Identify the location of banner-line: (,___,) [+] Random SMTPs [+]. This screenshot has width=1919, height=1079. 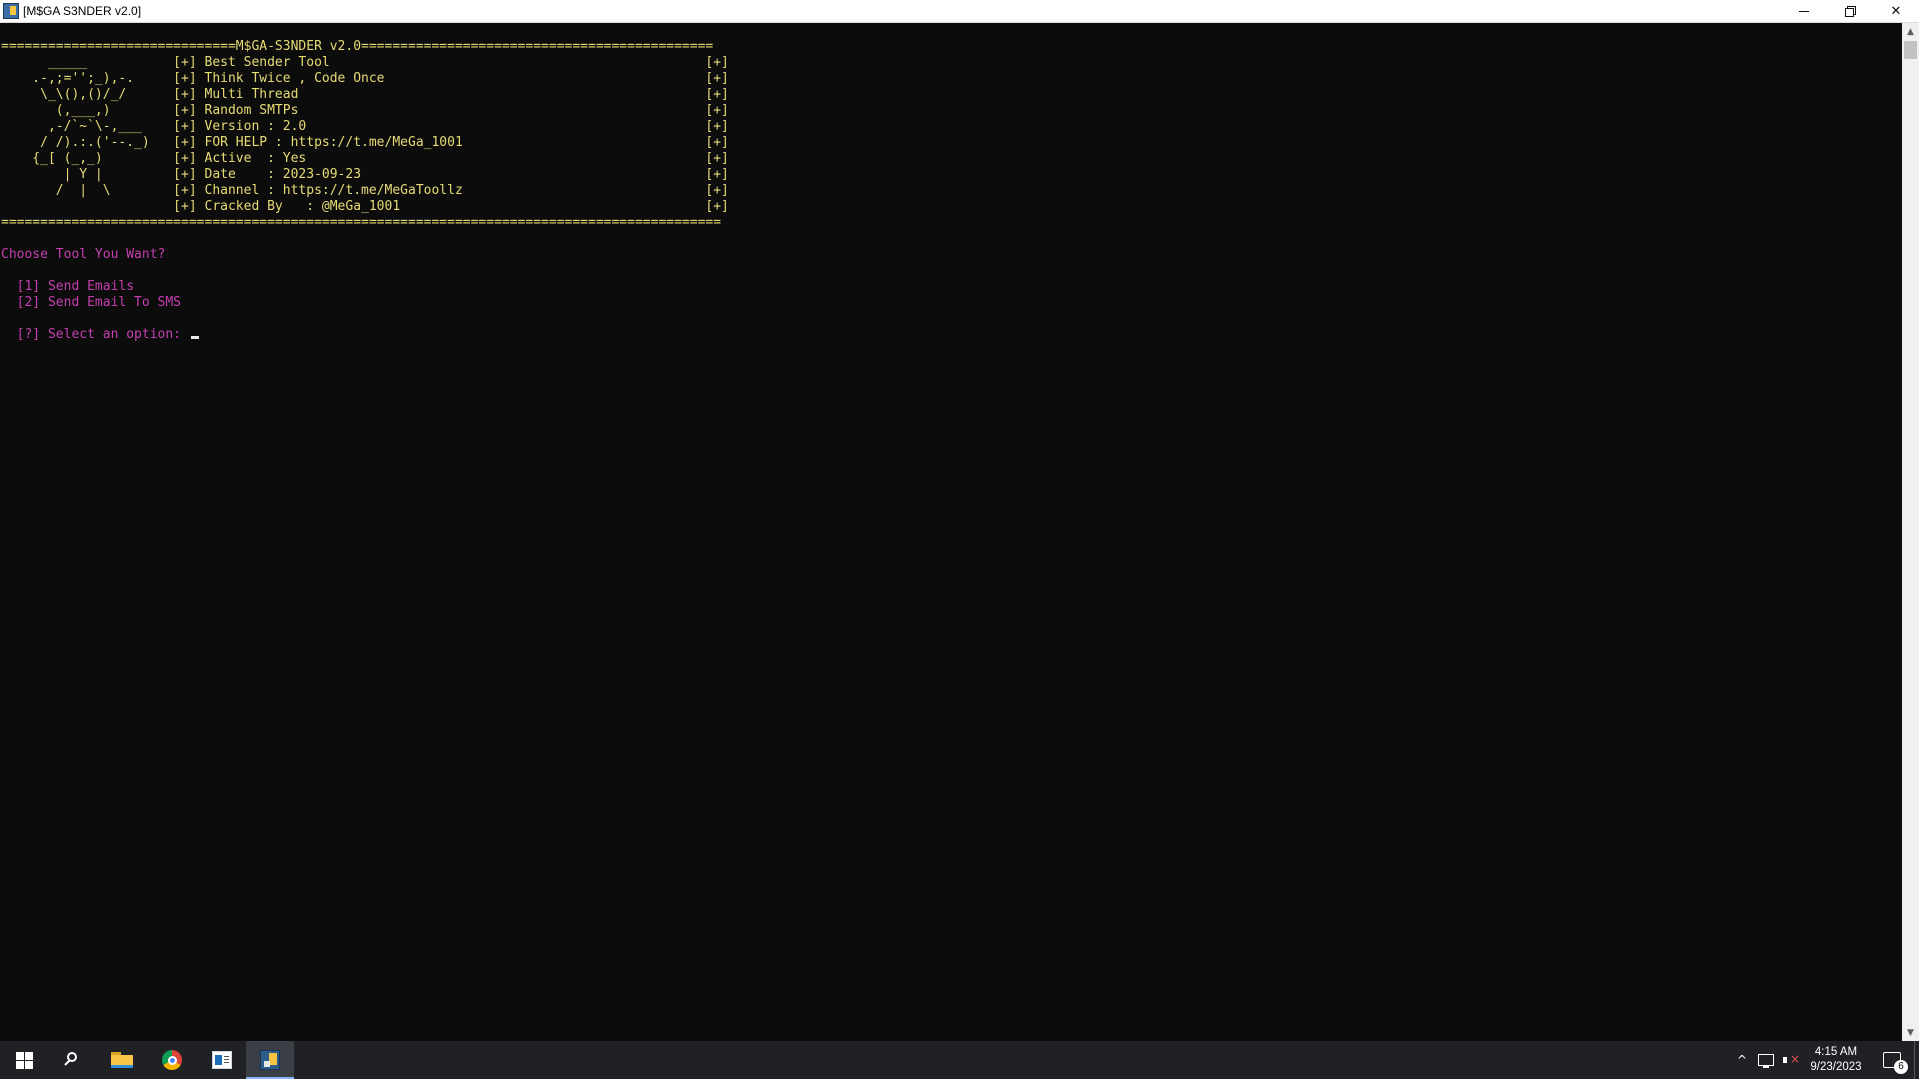
(365, 110).